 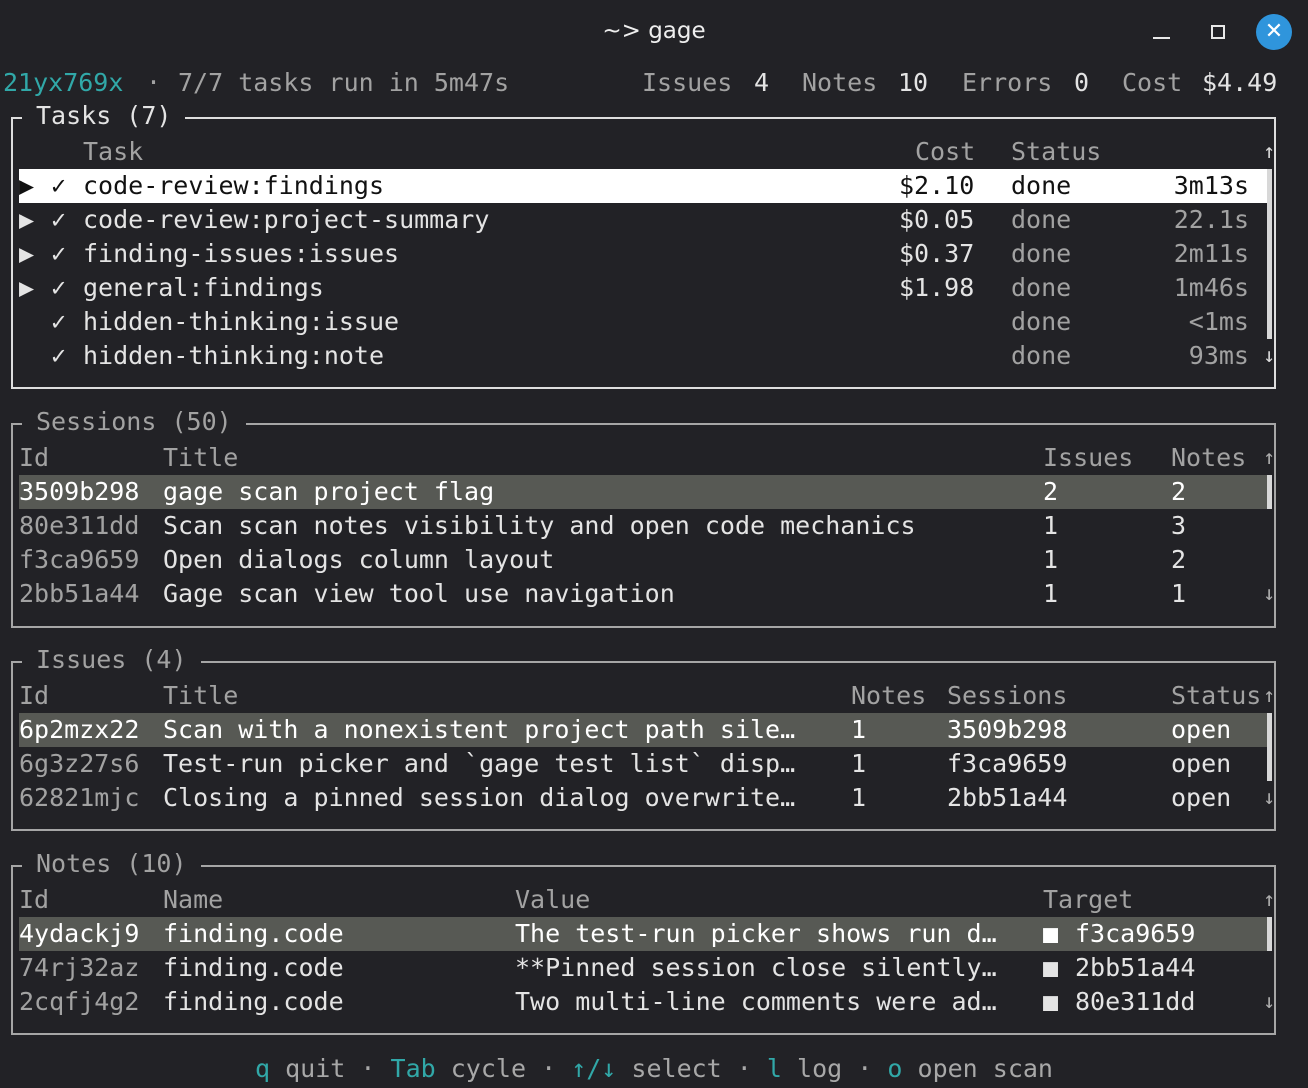 I want to click on session-title: Open dialogs column layout, so click(x=359, y=559).